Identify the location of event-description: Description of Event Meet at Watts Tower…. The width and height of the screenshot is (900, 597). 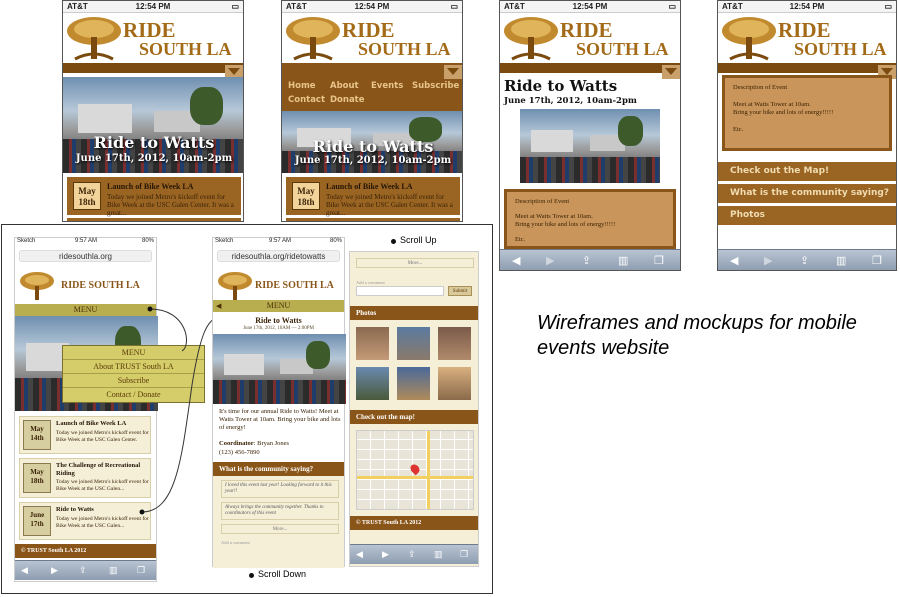
(807, 113).